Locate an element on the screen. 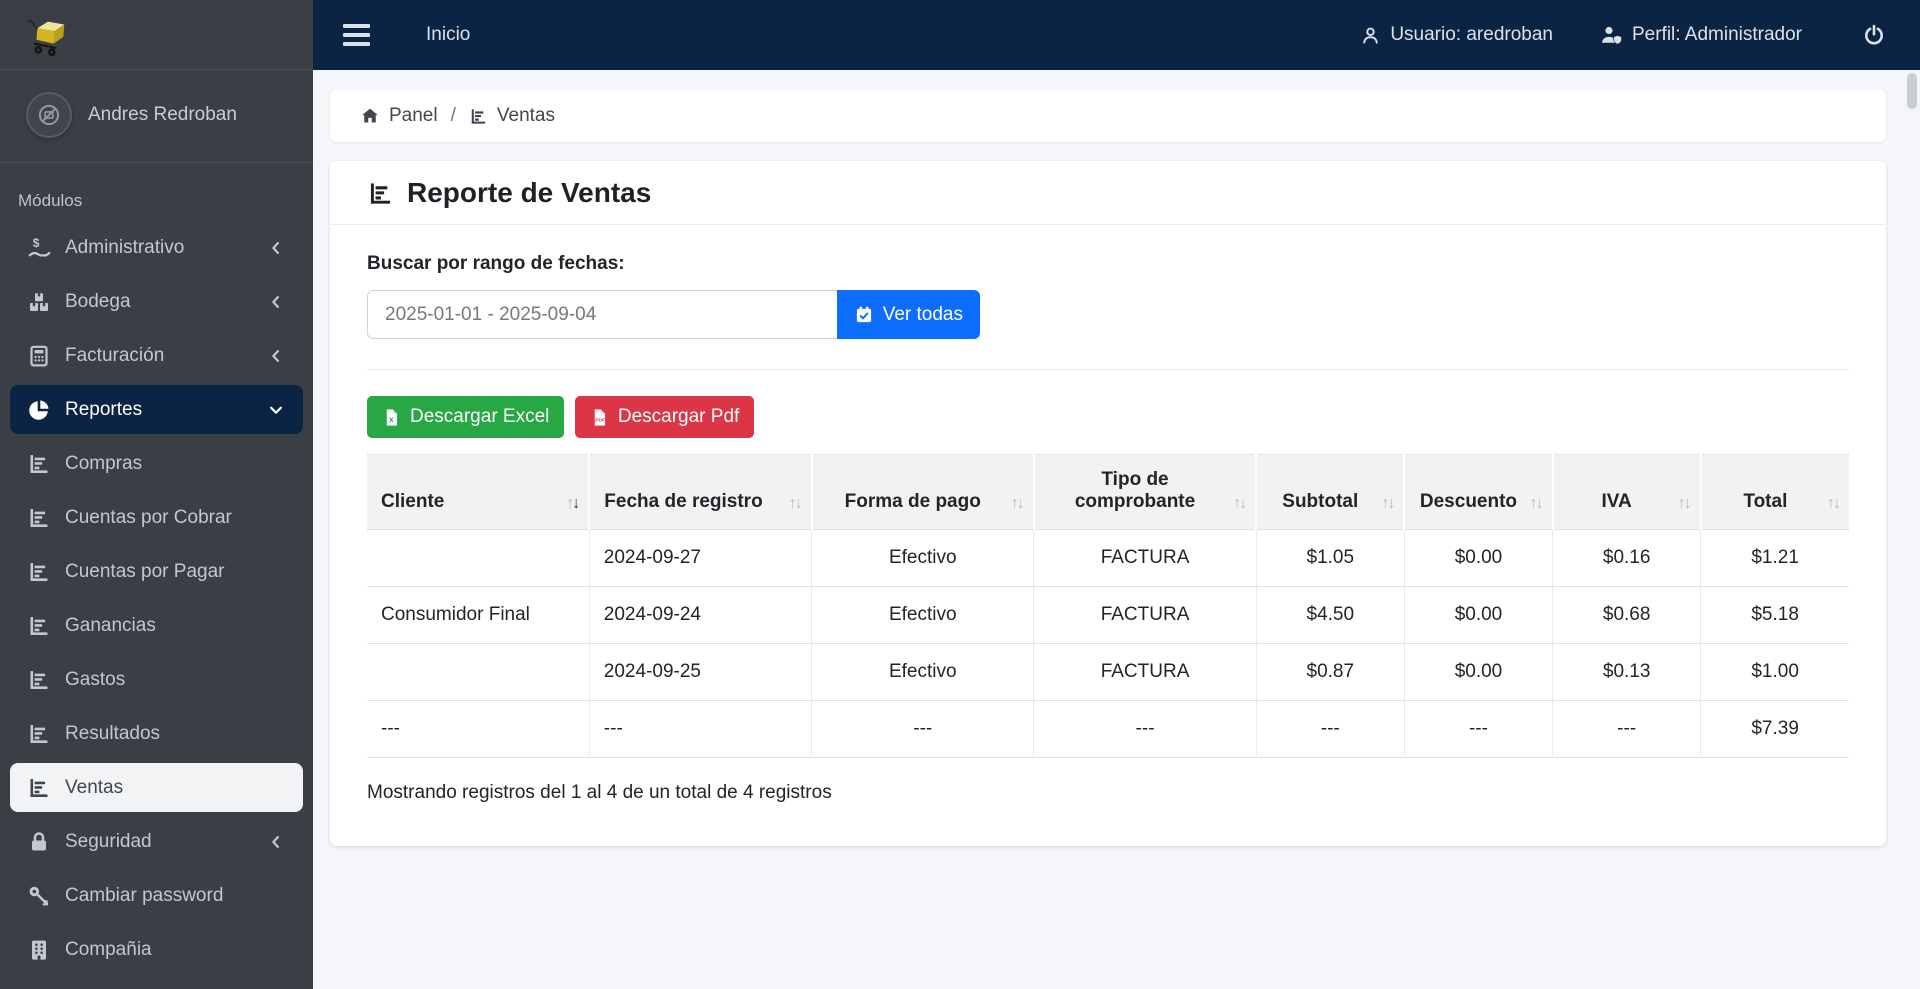  chevron-left-icon is located at coordinates (276, 842).